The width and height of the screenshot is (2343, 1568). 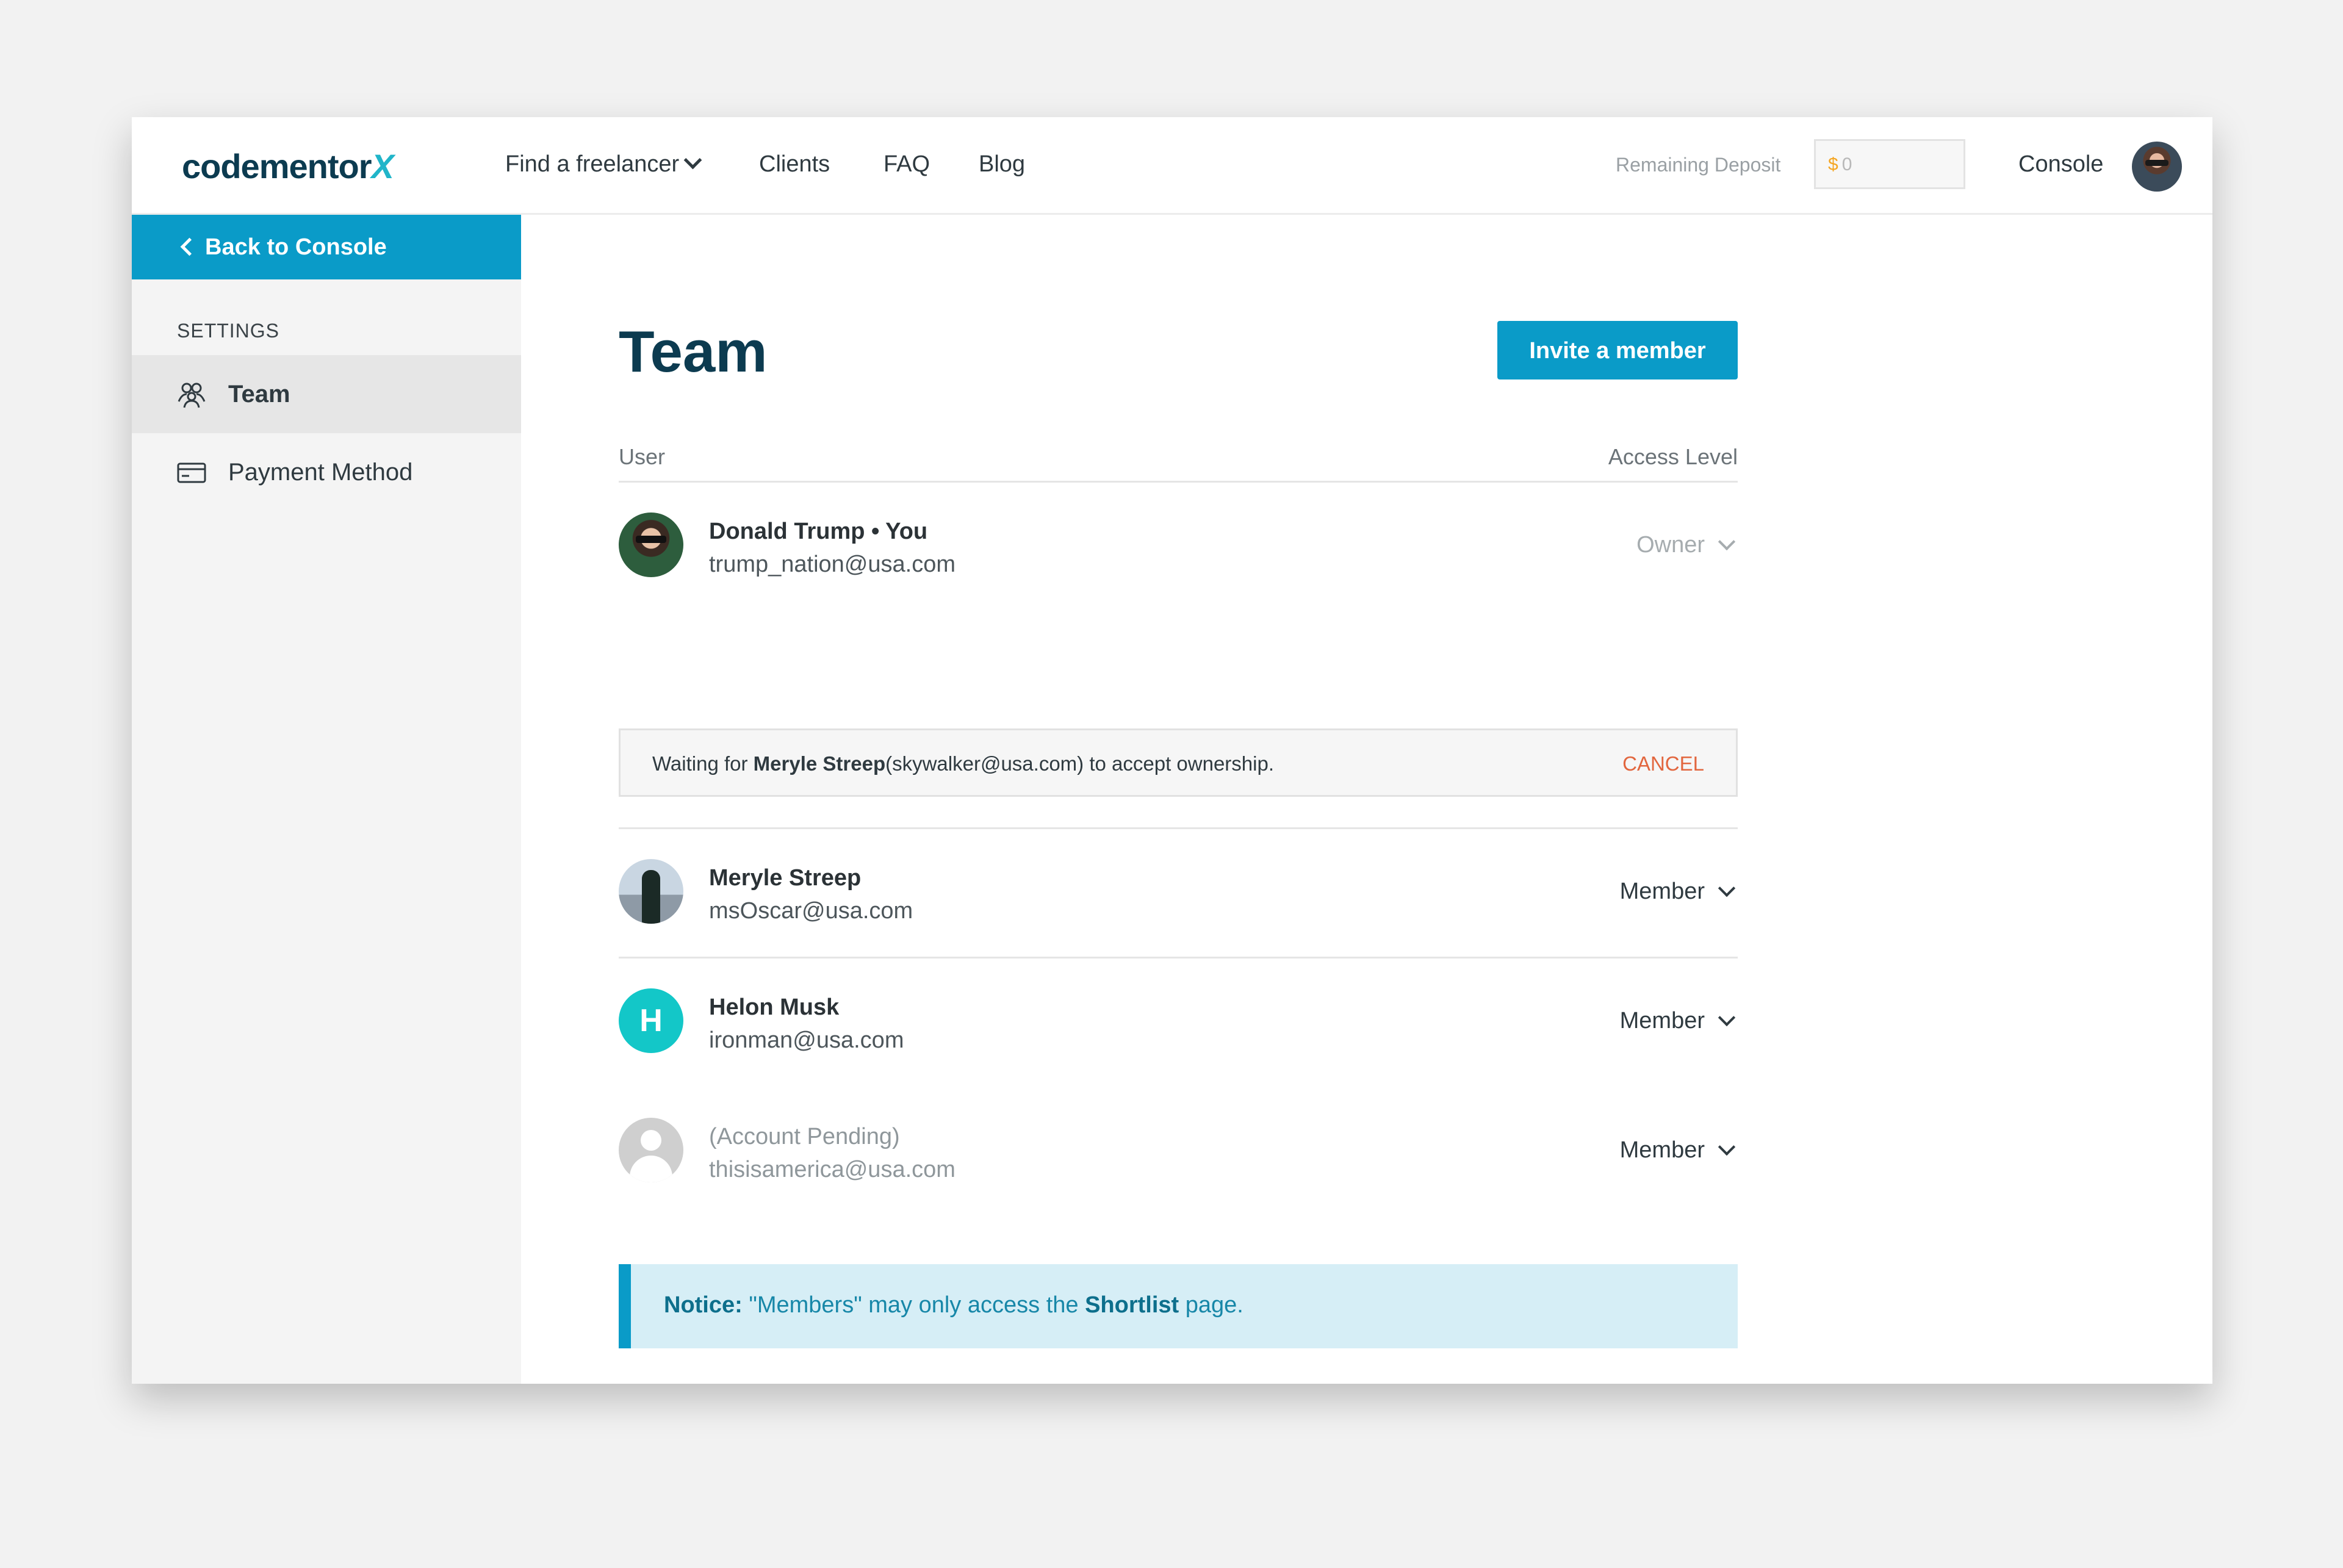 I want to click on page-title: Team, so click(x=693, y=351).